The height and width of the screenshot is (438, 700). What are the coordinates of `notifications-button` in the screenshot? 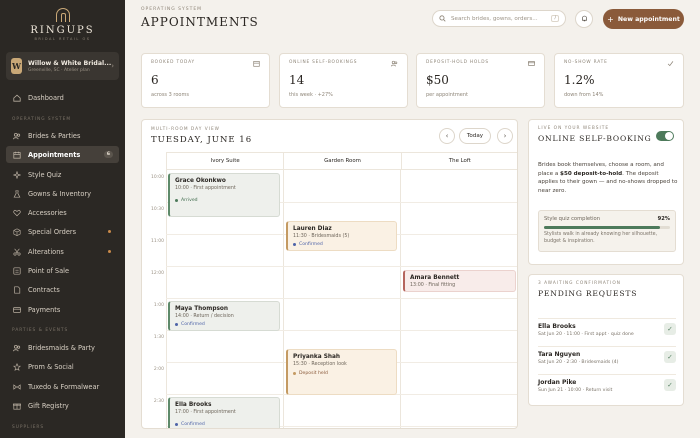 It's located at (584, 19).